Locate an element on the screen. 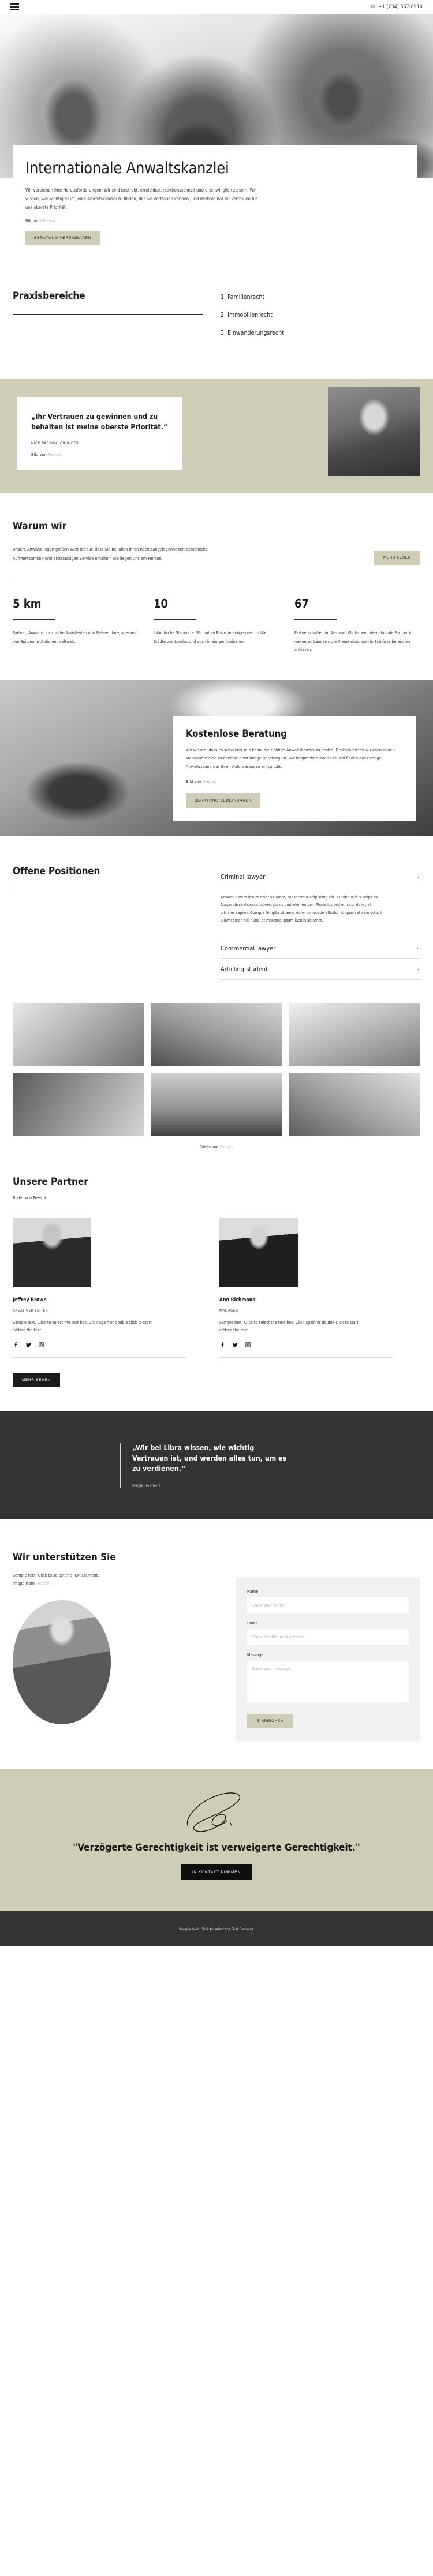  submit-button: EINREICHEN is located at coordinates (270, 1720).